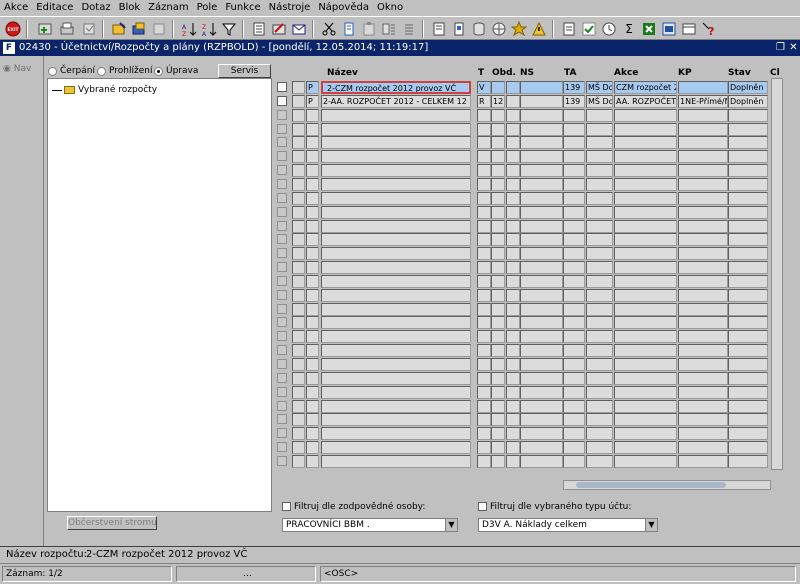 This screenshot has height=584, width=800. What do you see at coordinates (130, 8) in the screenshot?
I see `menu-blok: Blok` at bounding box center [130, 8].